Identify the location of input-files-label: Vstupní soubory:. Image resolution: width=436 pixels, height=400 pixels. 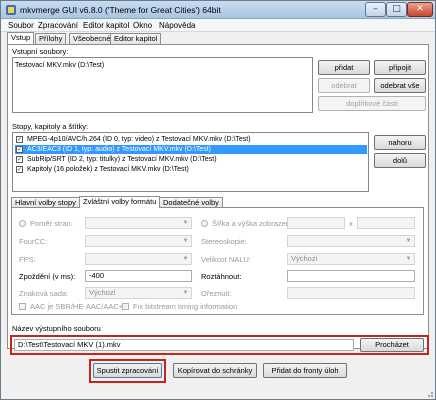
(40, 51).